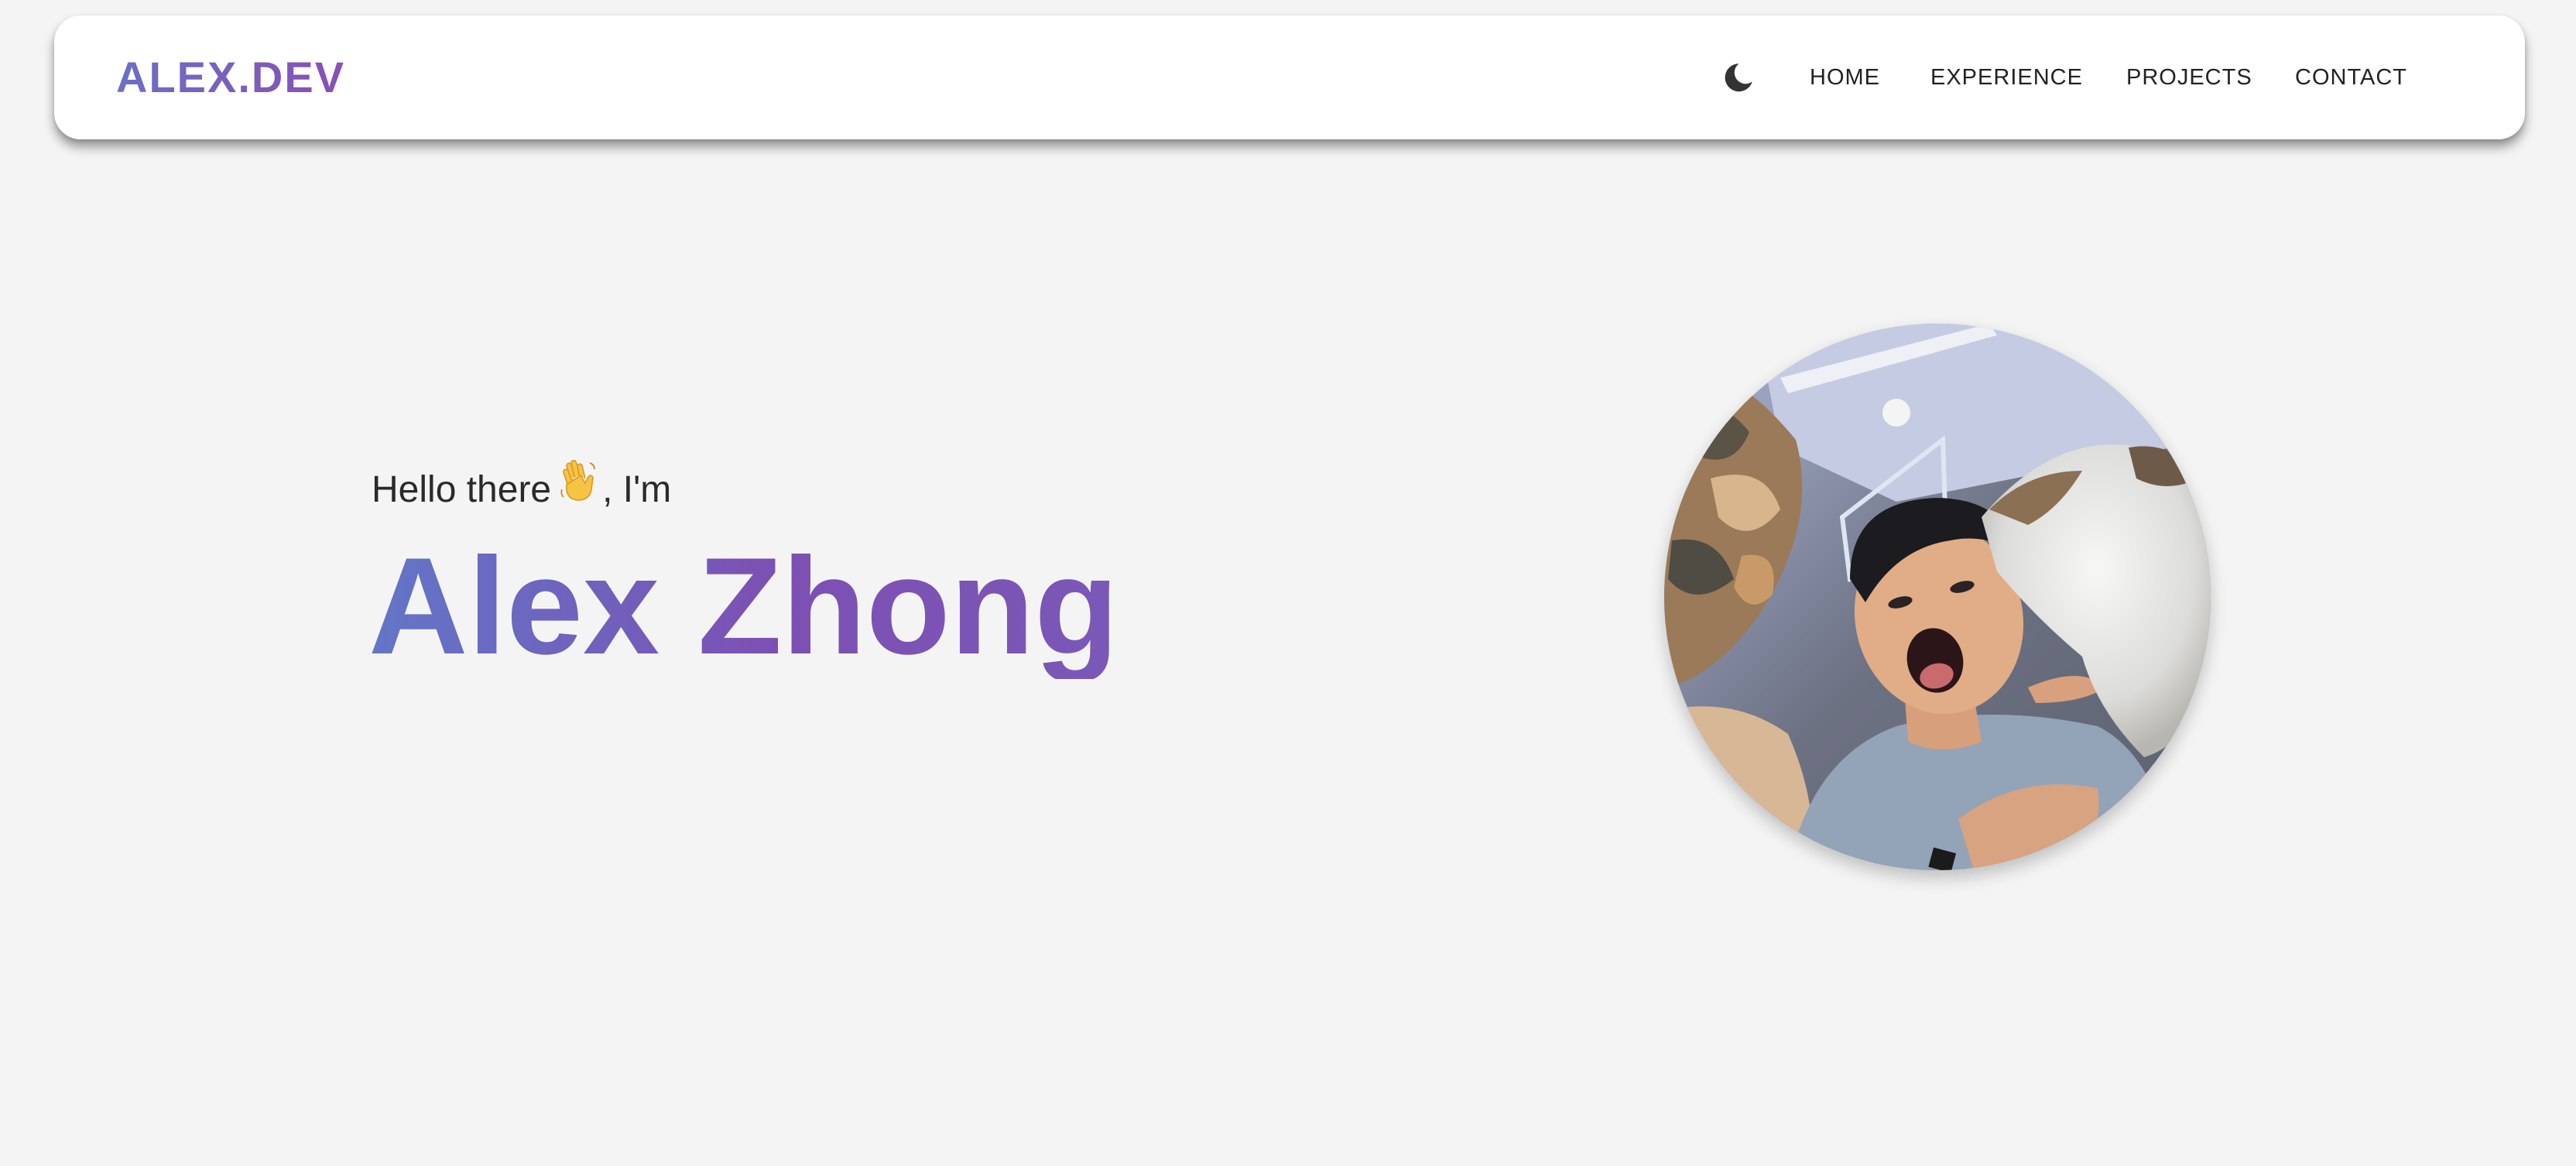 The image size is (2576, 1166). What do you see at coordinates (2351, 77) in the screenshot?
I see `nav-link-contact: CONTACT` at bounding box center [2351, 77].